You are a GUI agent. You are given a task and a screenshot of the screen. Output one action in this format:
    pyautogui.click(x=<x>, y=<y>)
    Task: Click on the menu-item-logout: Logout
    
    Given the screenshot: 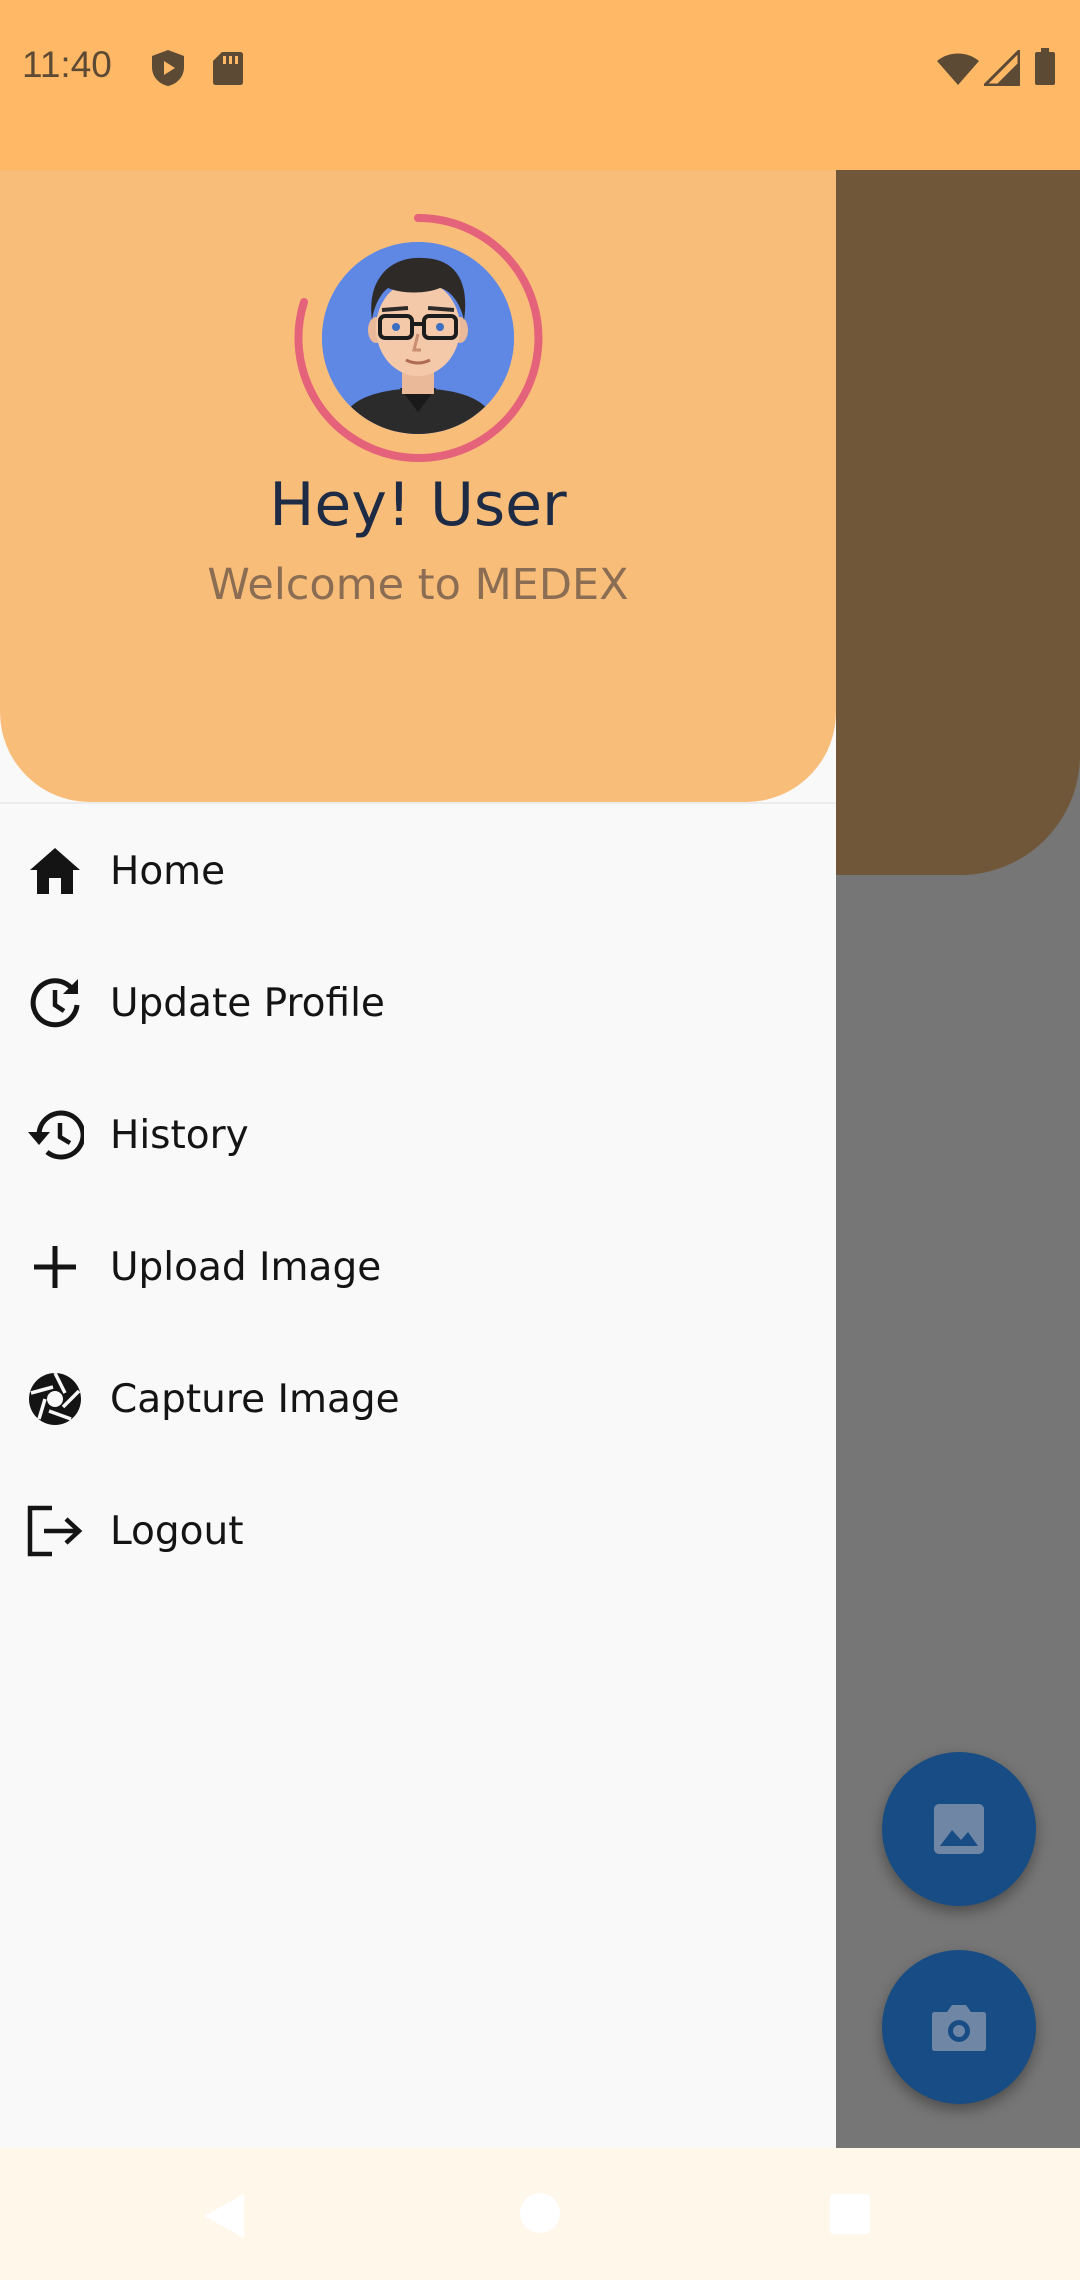 What is the action you would take?
    pyautogui.click(x=418, y=1531)
    